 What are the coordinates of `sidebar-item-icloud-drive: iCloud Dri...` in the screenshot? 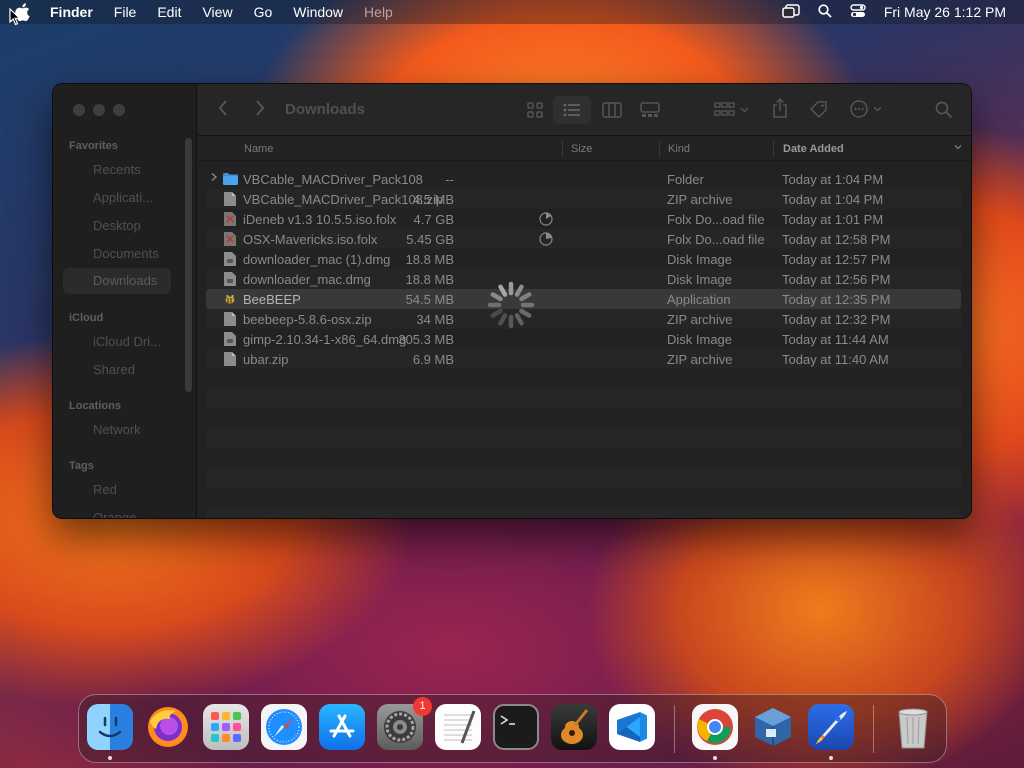 It's located at (140, 341).